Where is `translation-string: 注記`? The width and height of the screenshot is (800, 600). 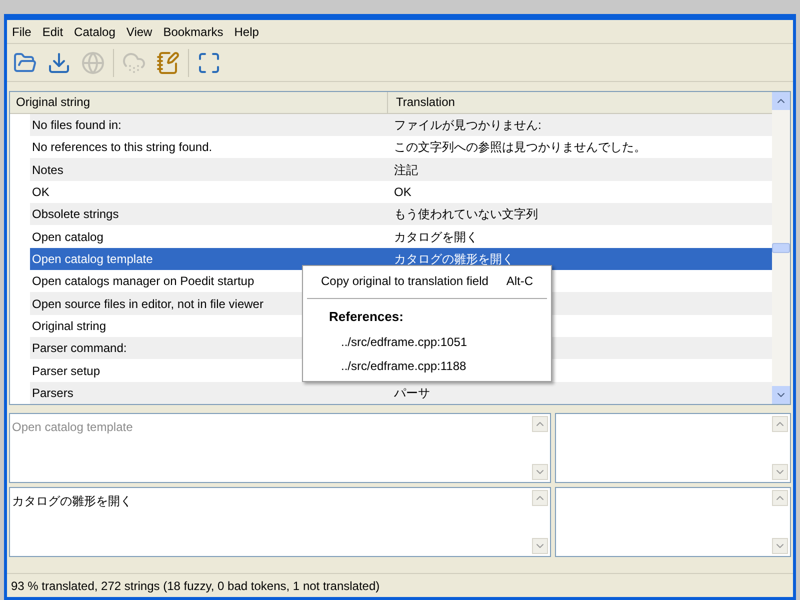
translation-string: 注記 is located at coordinates (406, 170).